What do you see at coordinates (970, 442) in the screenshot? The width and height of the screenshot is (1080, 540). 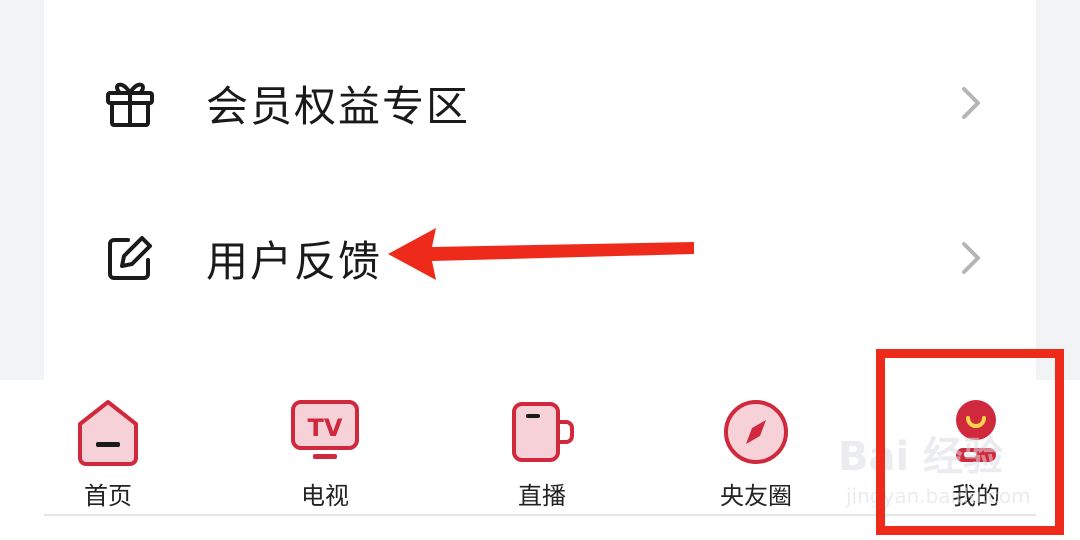 I see `annotation-highlight-box` at bounding box center [970, 442].